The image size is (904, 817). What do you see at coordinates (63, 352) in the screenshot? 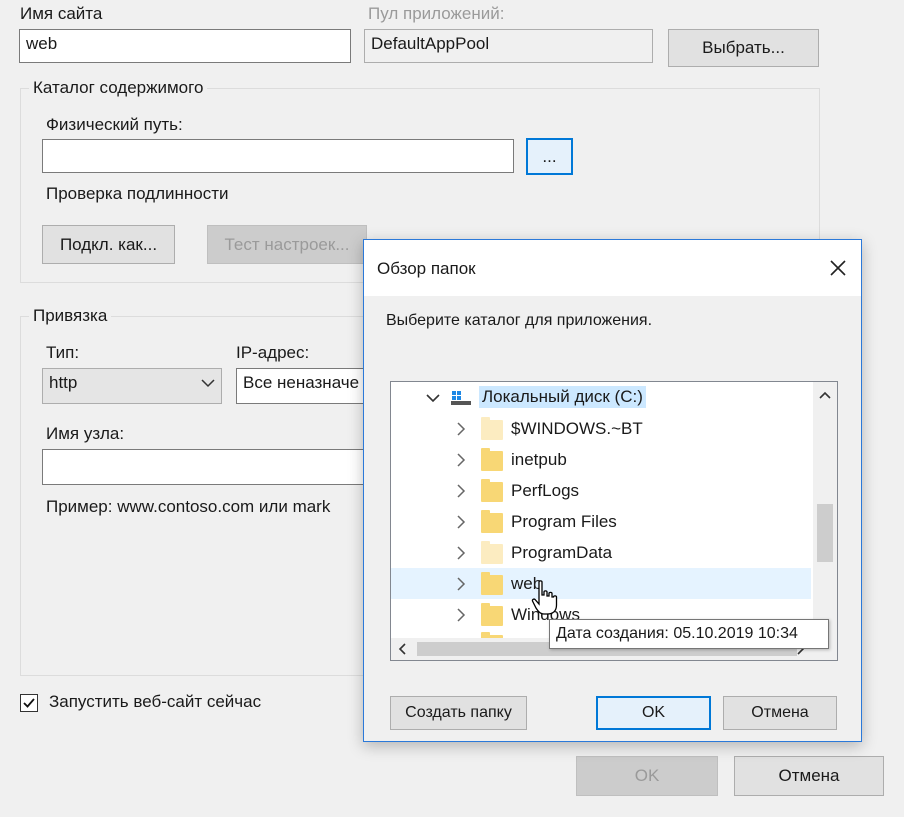
I see `type-label: Тип:` at bounding box center [63, 352].